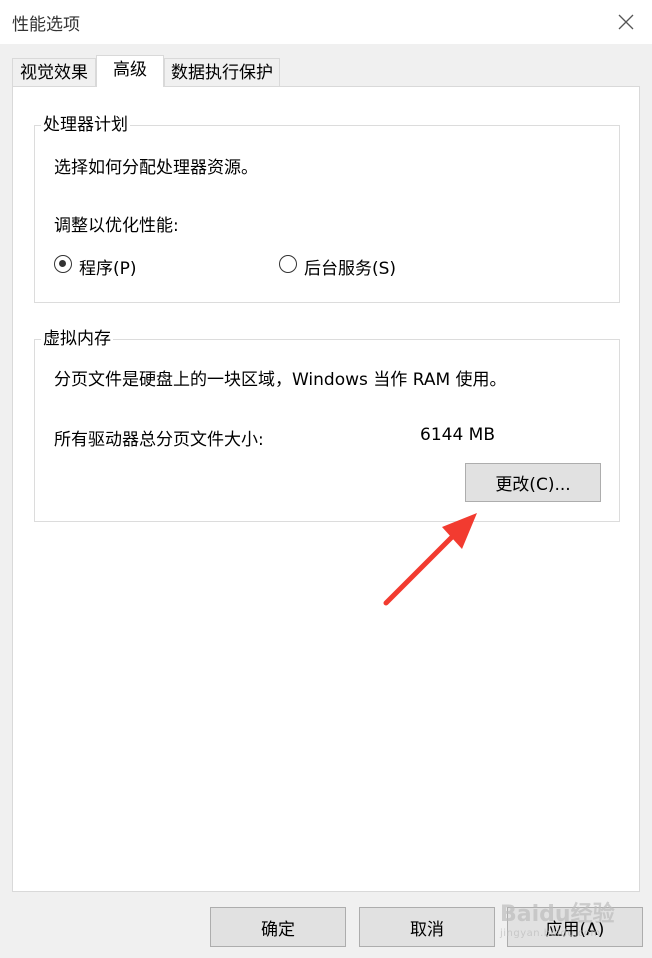 The height and width of the screenshot is (958, 652). What do you see at coordinates (278, 927) in the screenshot?
I see `ok-button: 确定` at bounding box center [278, 927].